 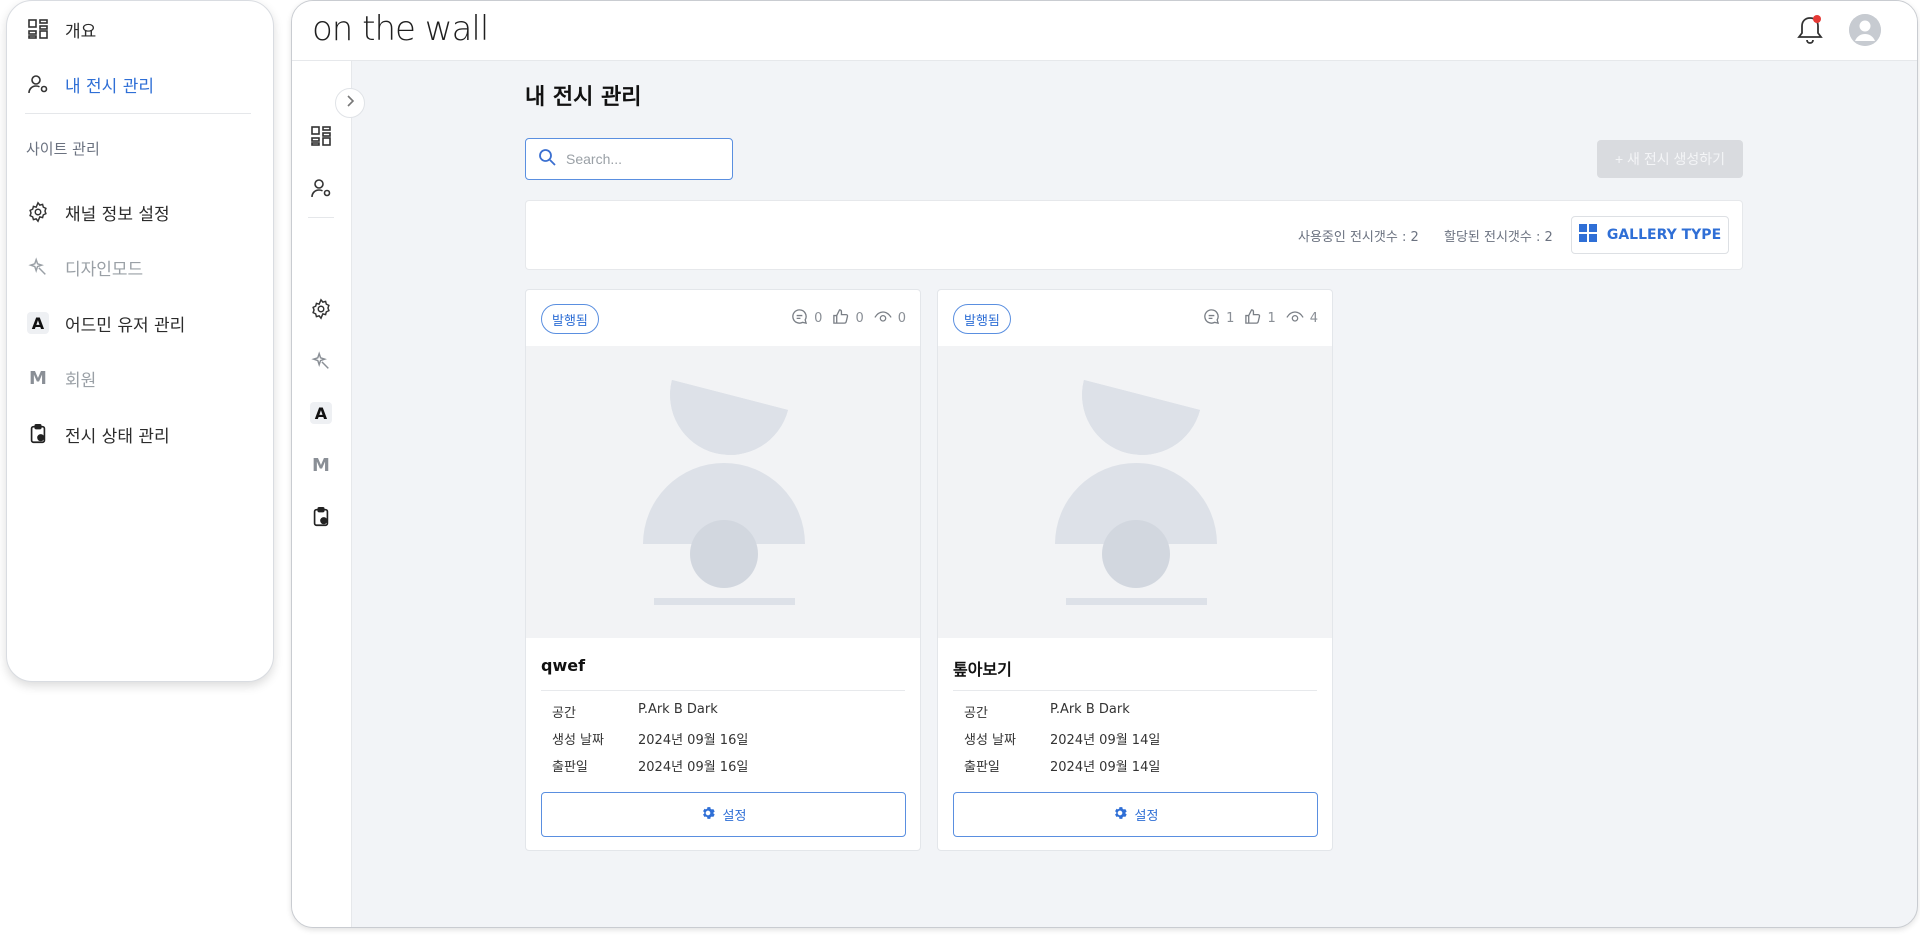 What do you see at coordinates (1271, 318) in the screenshot?
I see `like-count: 1` at bounding box center [1271, 318].